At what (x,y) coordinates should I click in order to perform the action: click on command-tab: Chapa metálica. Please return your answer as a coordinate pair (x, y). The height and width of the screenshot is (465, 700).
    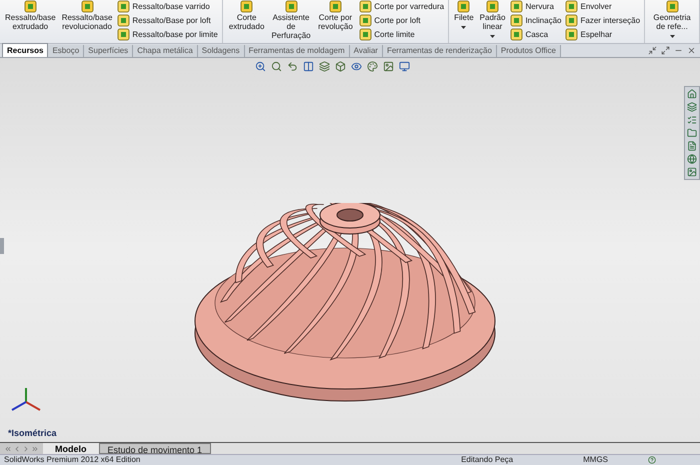
    Looking at the image, I should click on (165, 51).